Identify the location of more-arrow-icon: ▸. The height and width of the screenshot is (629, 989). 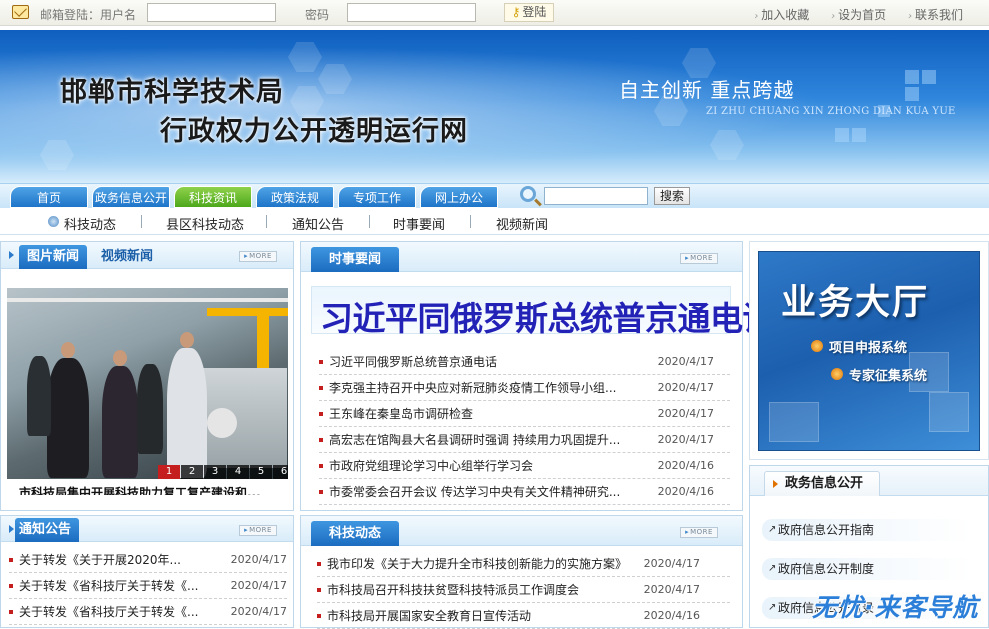
(246, 530).